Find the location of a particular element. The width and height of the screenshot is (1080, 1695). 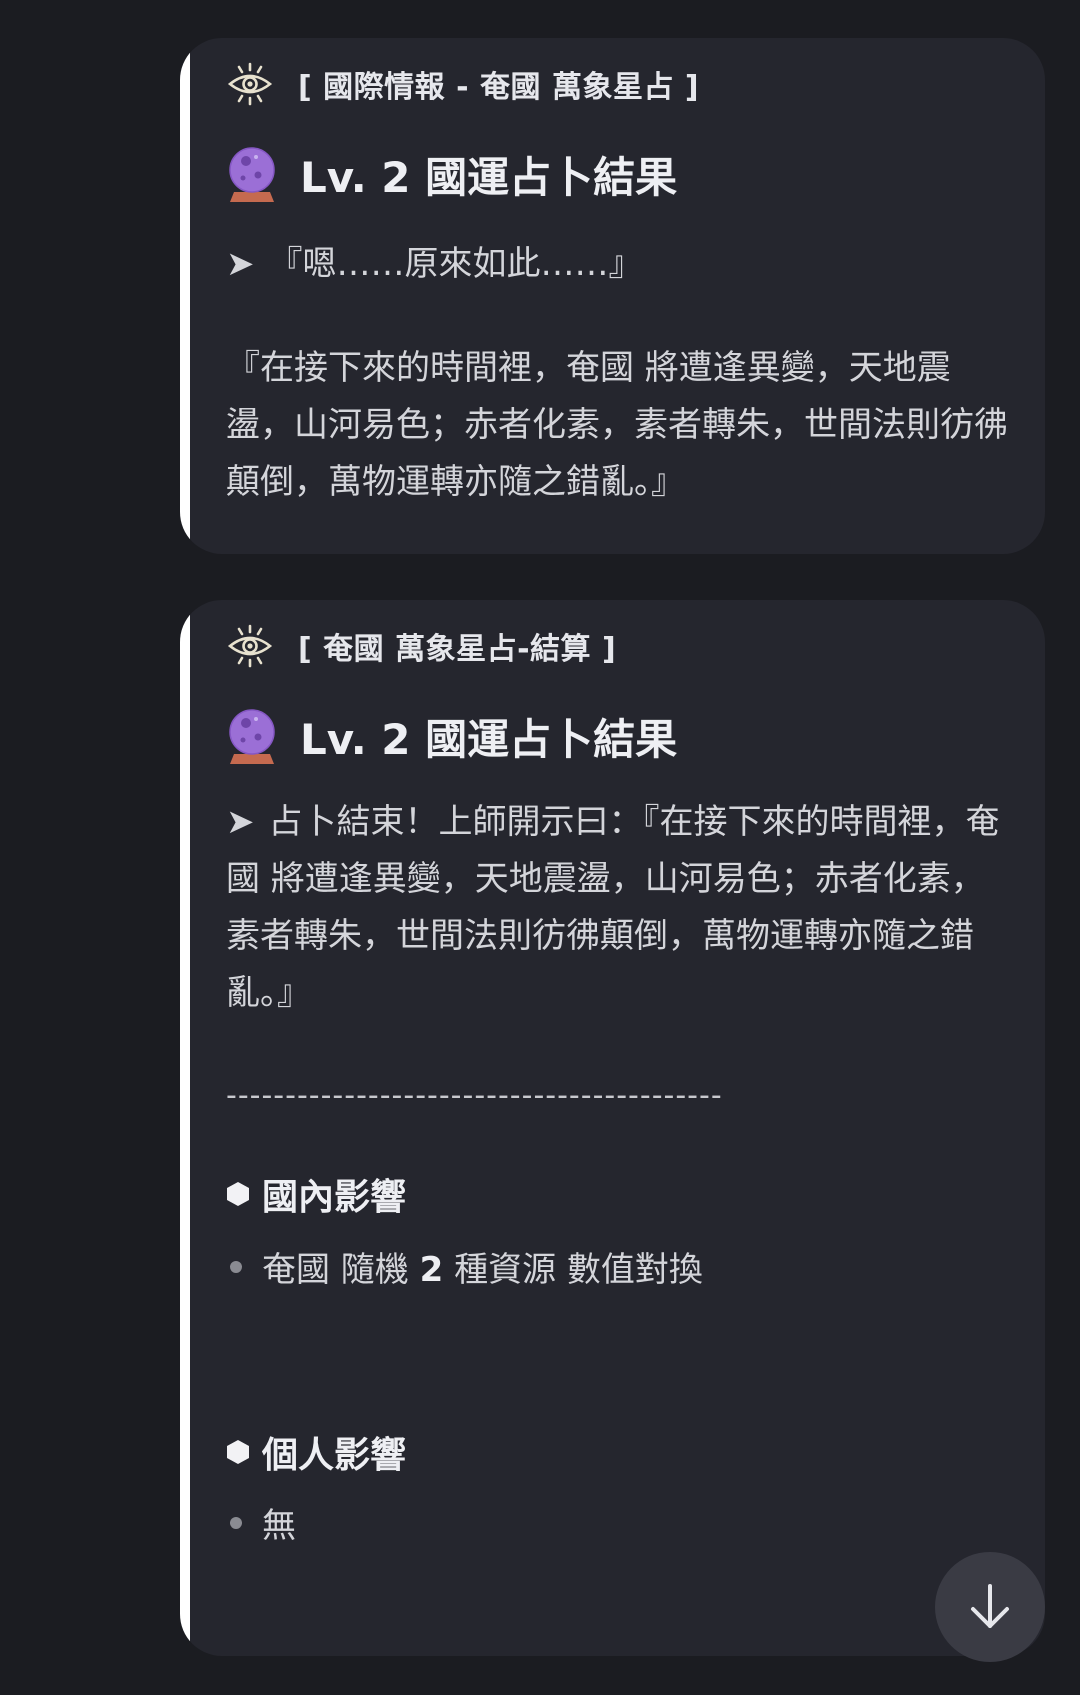

card-header-label: [ 奄國 萬象星占-結算 ] is located at coordinates (457, 649).